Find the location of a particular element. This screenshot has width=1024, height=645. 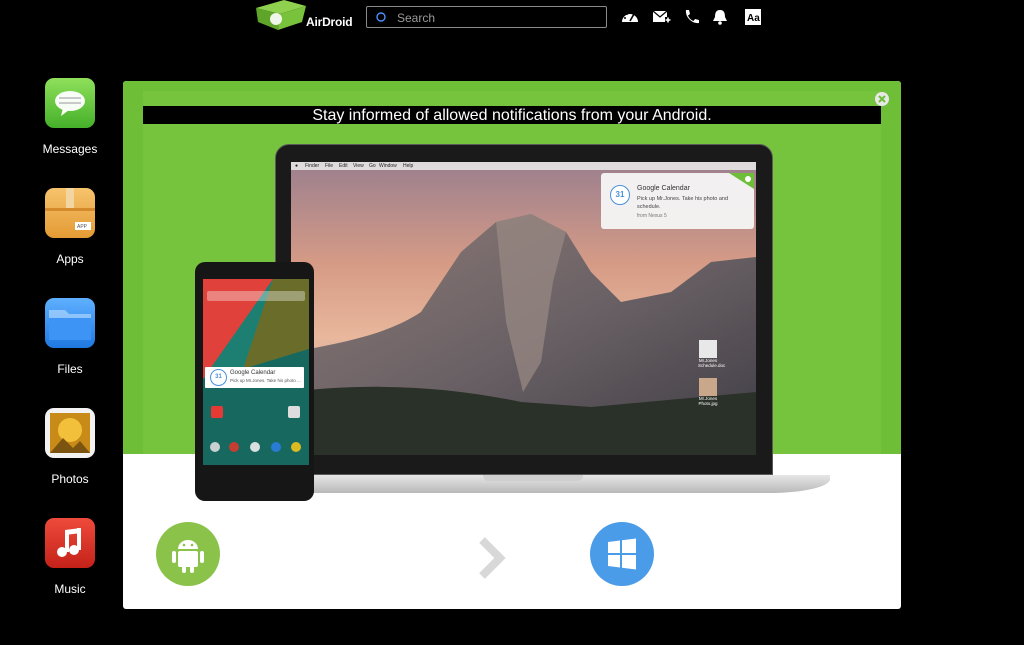

airdroid-logo-icon is located at coordinates (281, 15).